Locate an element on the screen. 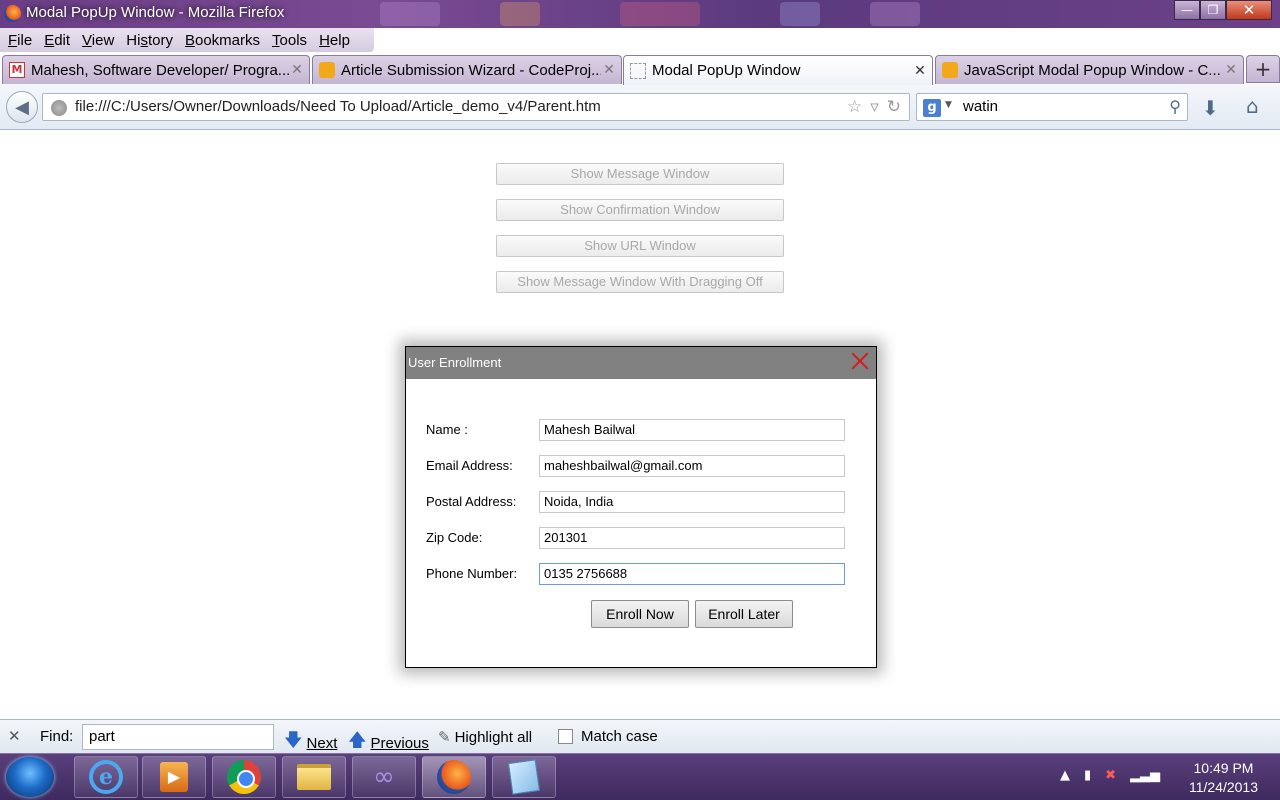 Image resolution: width=1280 pixels, height=800 pixels. close-icon is located at coordinates (860, 361).